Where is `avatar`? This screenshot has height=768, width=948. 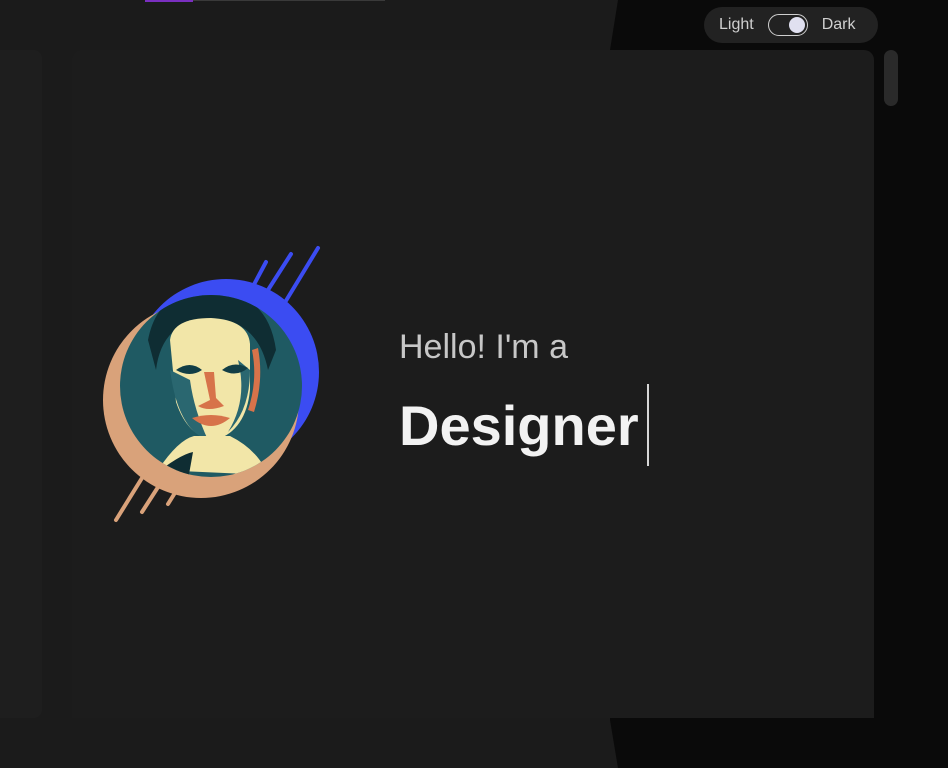 avatar is located at coordinates (213, 385).